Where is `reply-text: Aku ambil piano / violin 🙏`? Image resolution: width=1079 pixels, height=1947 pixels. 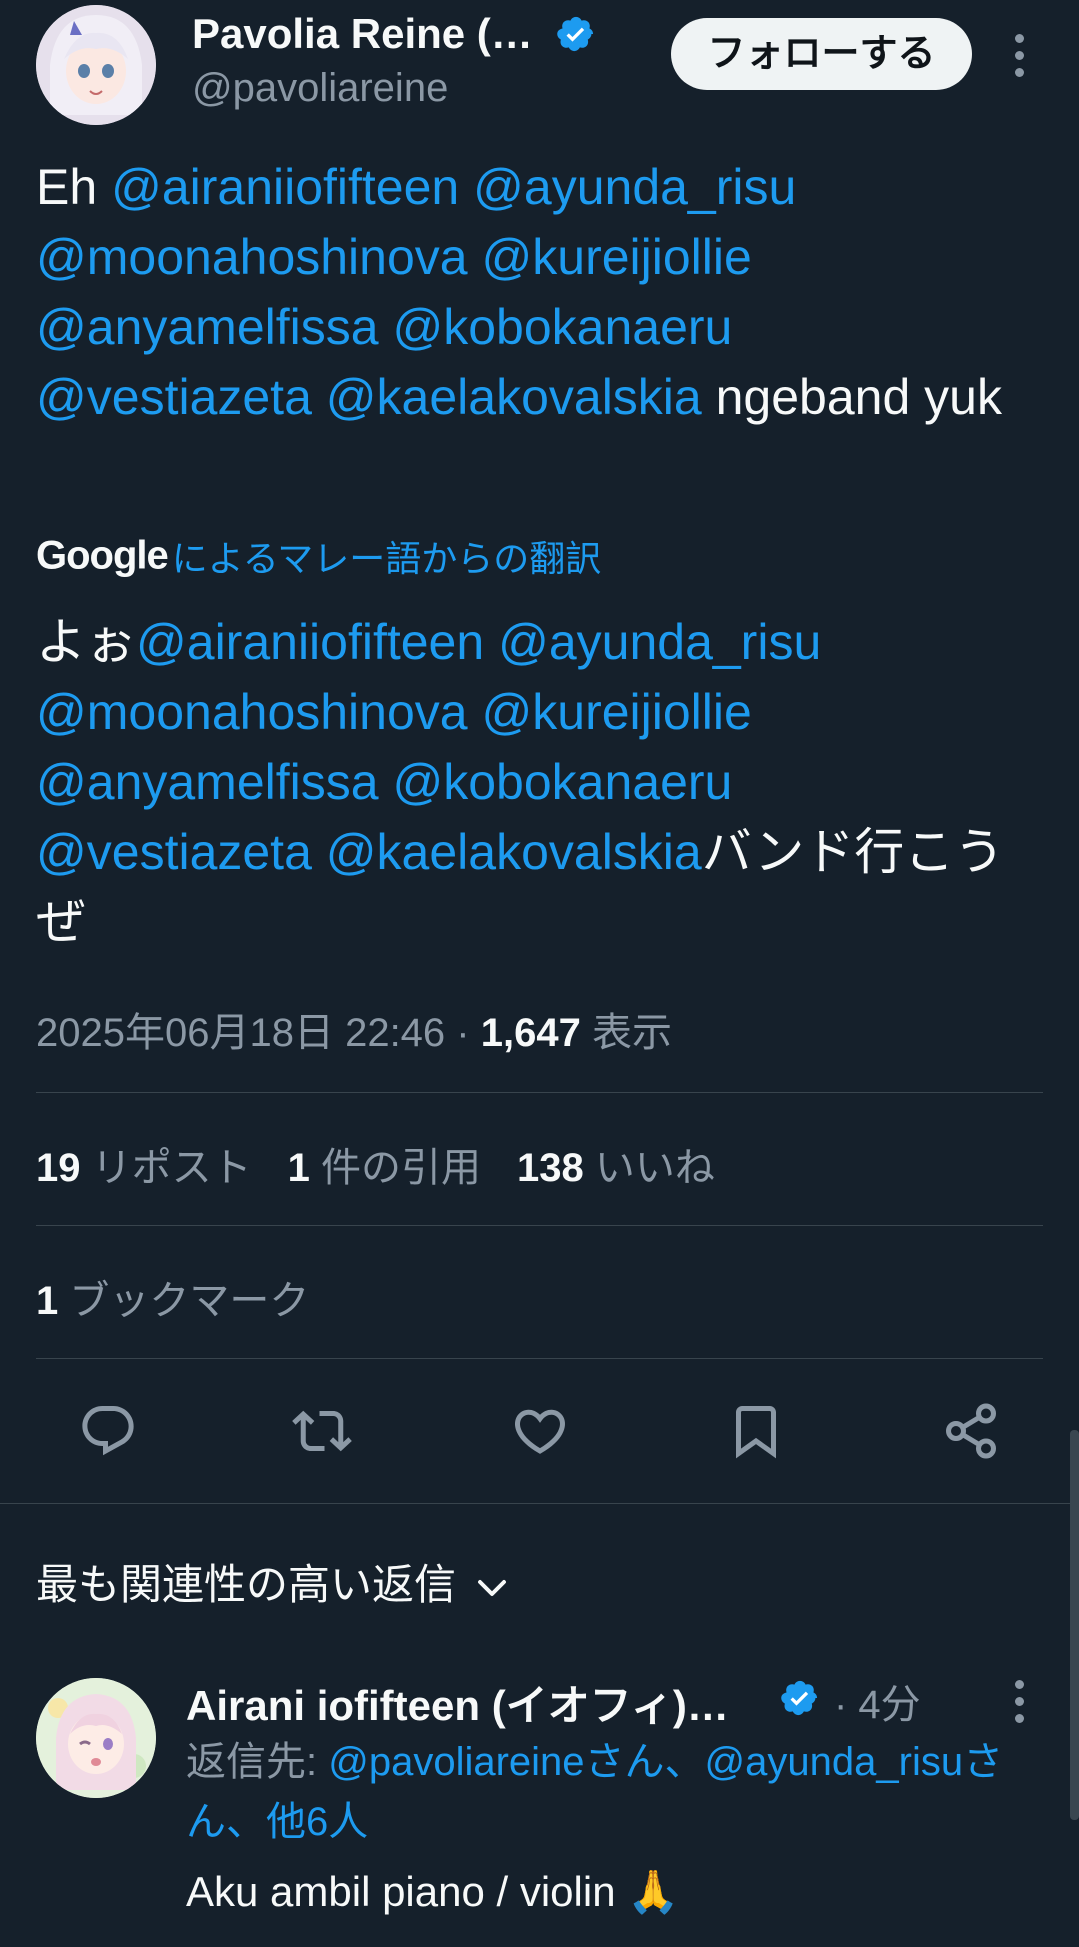
reply-text: Aku ambil piano / violin 🙏 is located at coordinates (433, 1891).